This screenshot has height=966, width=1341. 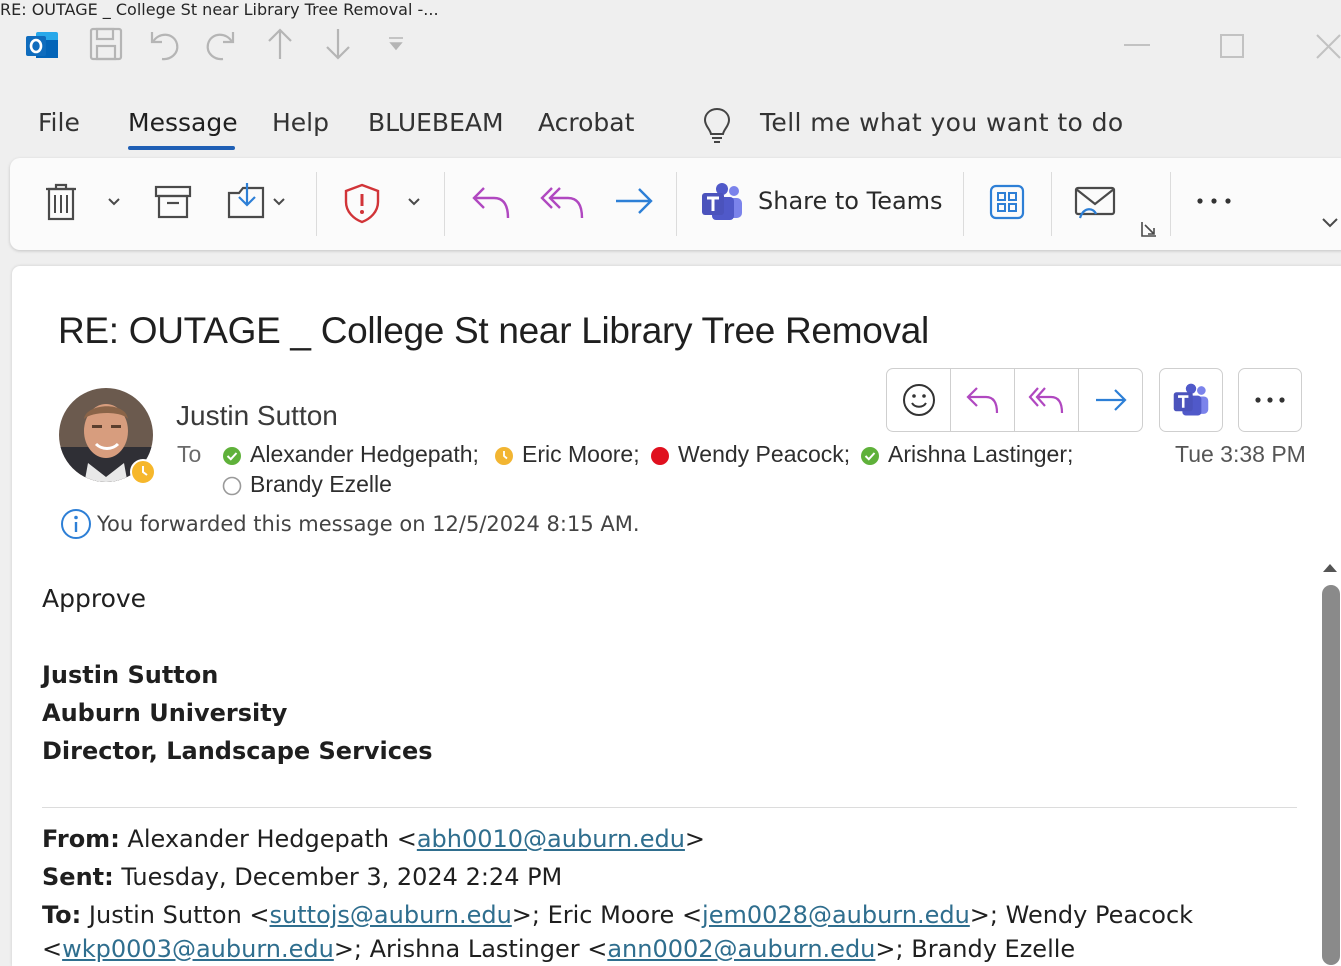 I want to click on lightbulb-icon, so click(x=717, y=125).